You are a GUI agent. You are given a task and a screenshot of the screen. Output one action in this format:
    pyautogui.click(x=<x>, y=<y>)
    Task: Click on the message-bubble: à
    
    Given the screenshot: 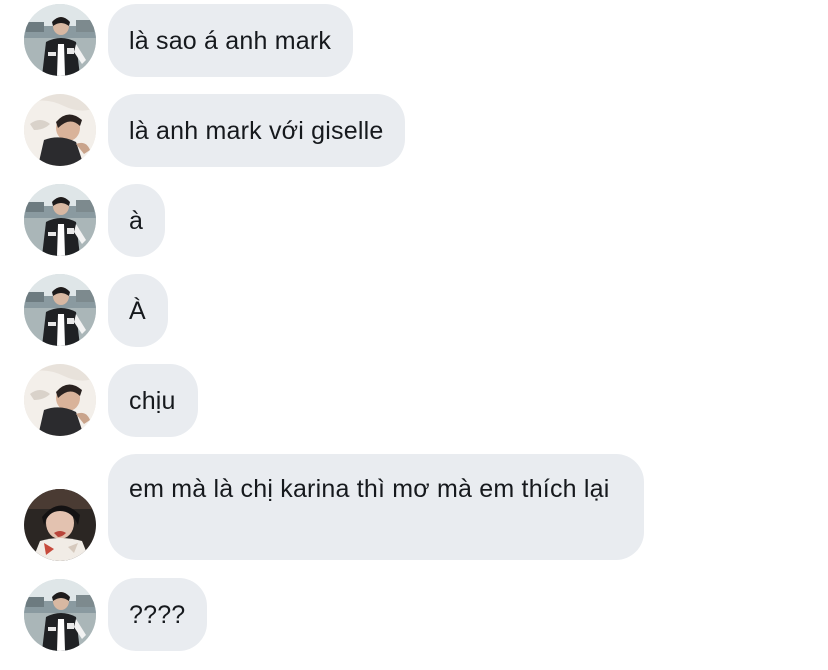 What is the action you would take?
    pyautogui.click(x=137, y=220)
    